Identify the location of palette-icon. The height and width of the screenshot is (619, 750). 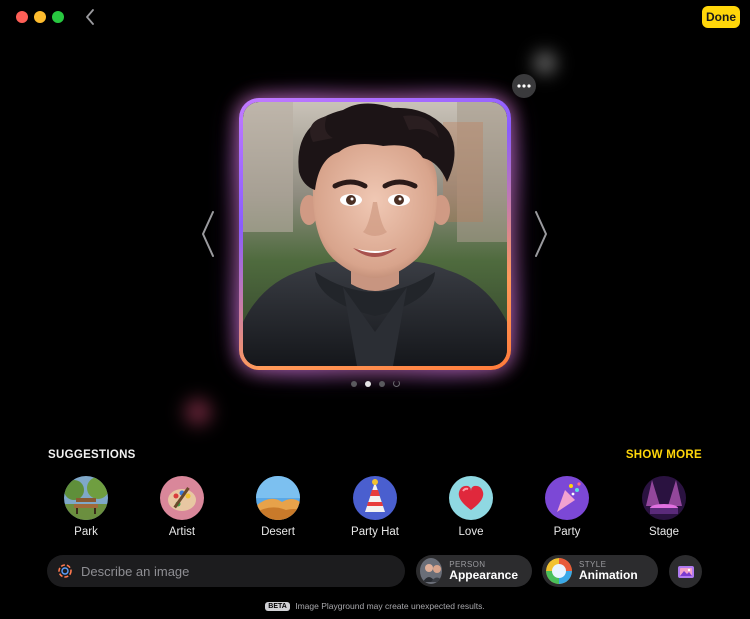
(182, 498).